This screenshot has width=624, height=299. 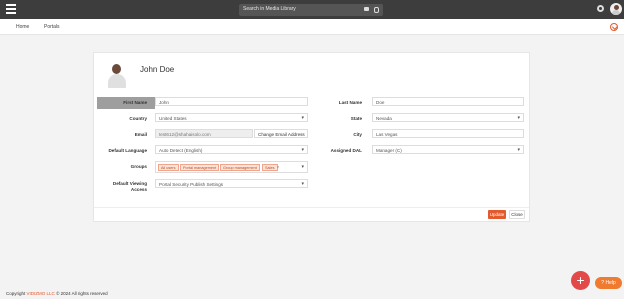 What do you see at coordinates (157, 69) in the screenshot?
I see `profile-name: John Doe` at bounding box center [157, 69].